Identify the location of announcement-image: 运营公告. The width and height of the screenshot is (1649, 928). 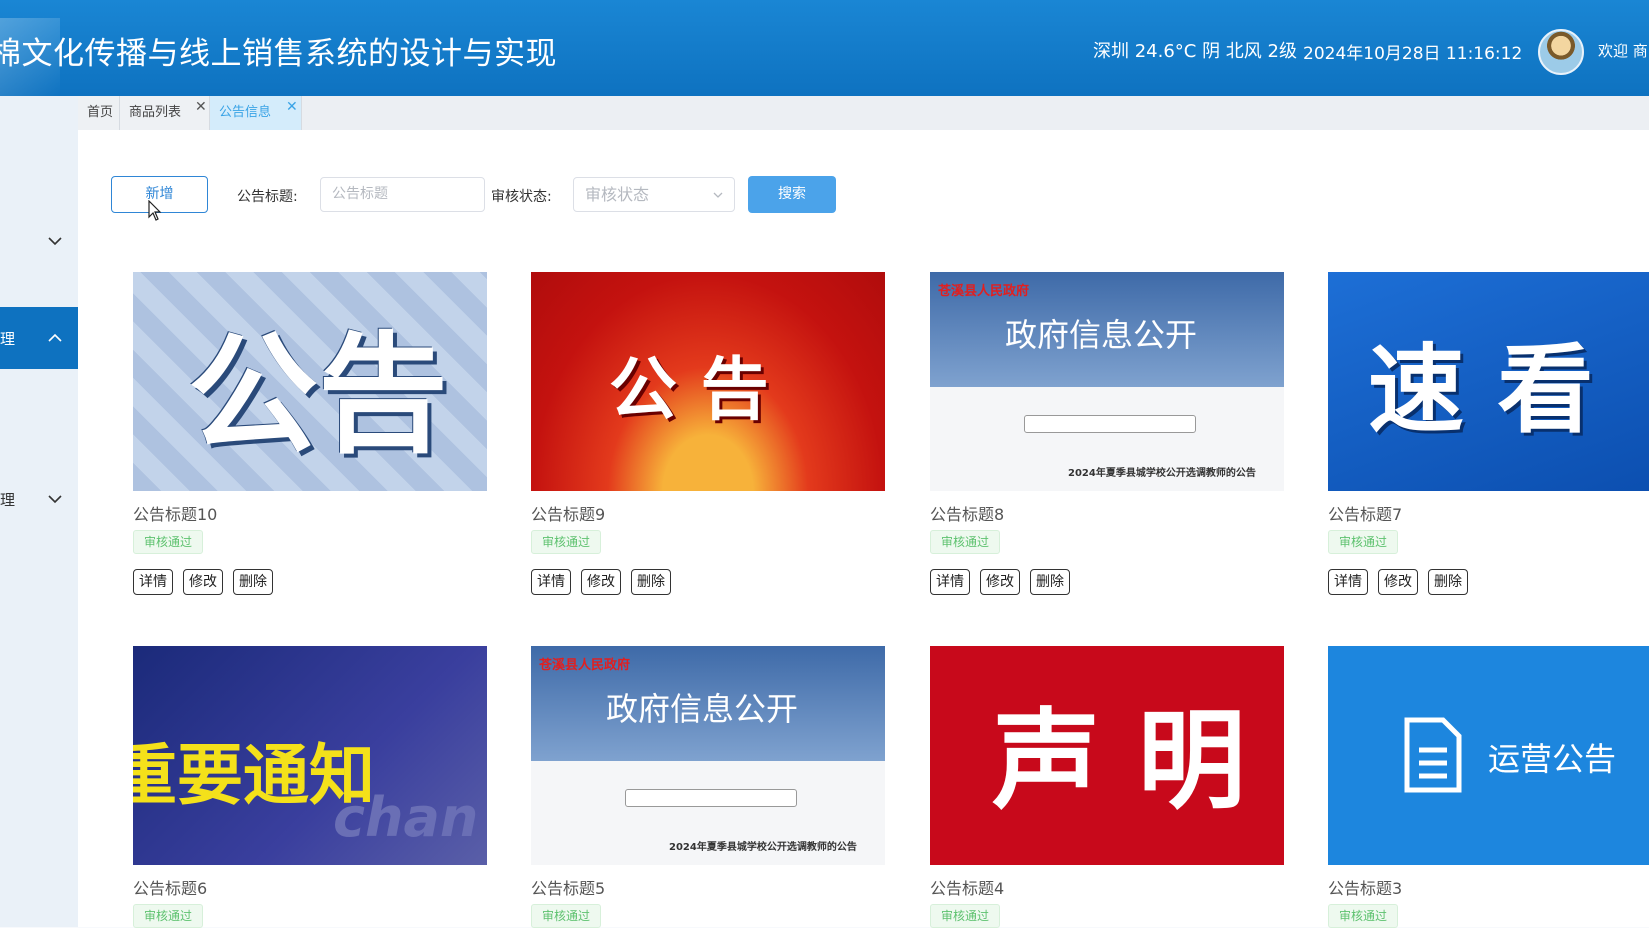
(1488, 755).